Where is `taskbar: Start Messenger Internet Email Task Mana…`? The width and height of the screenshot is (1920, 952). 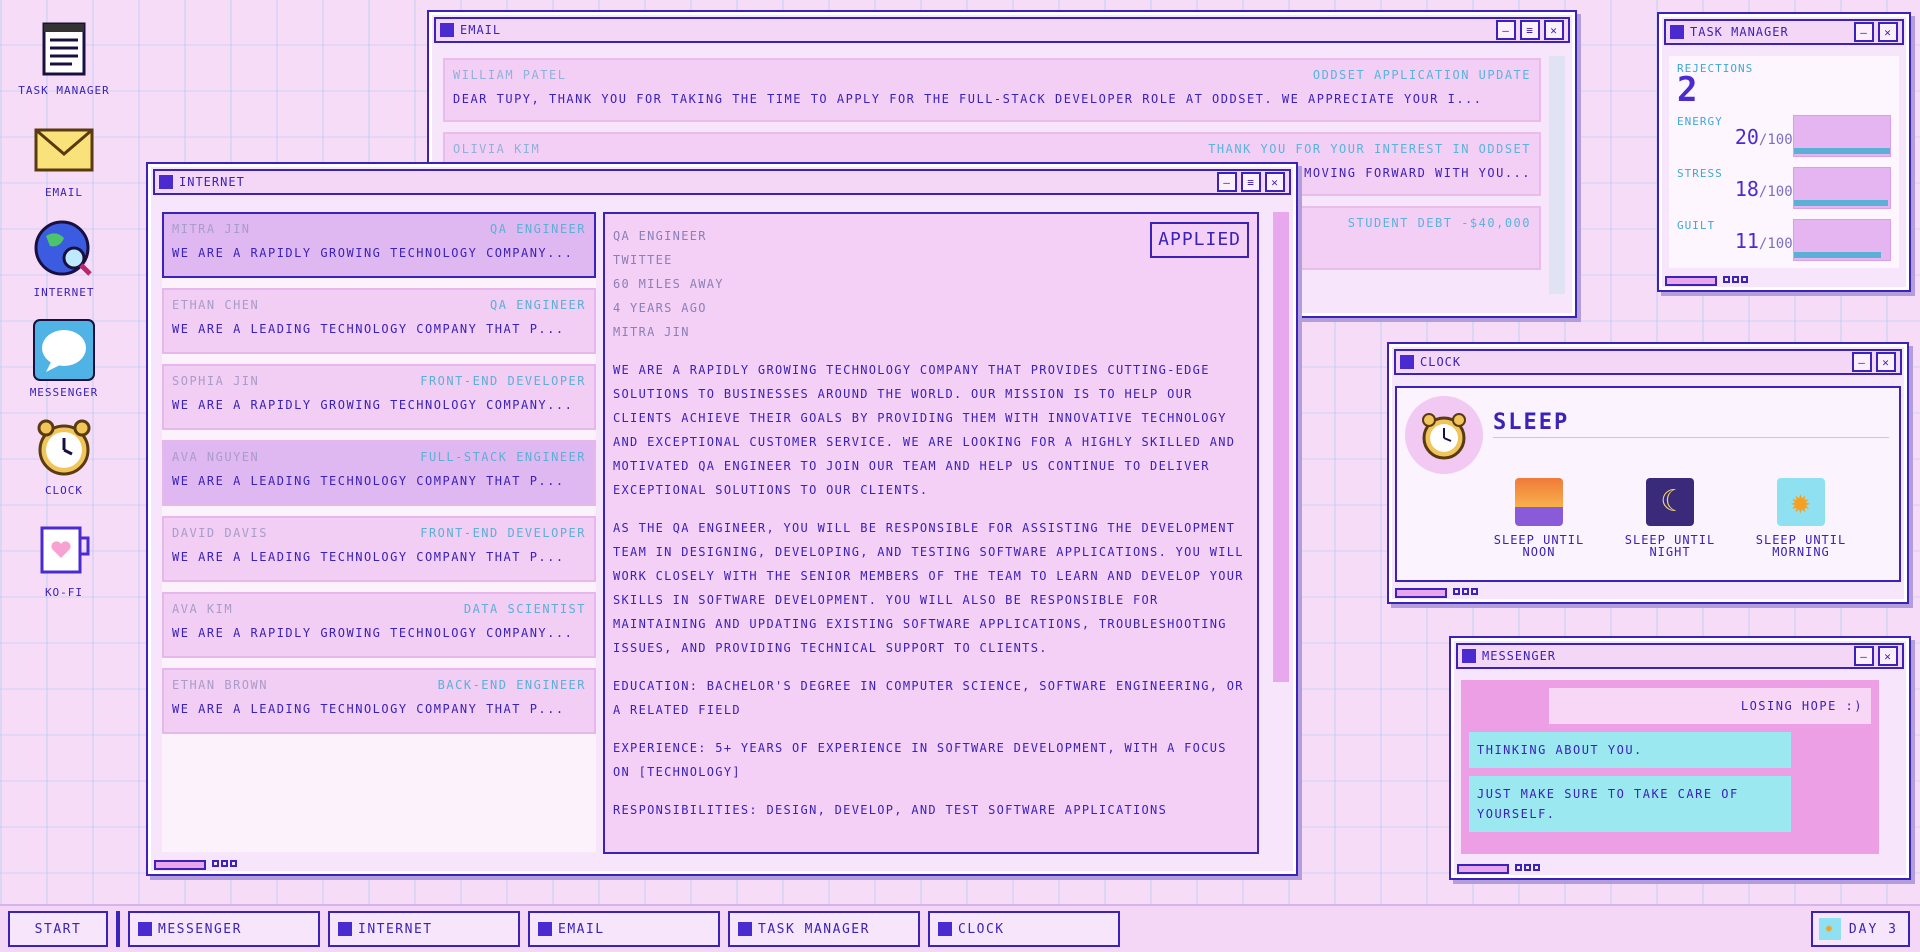
taskbar: Start Messenger Internet Email Task Mana… is located at coordinates (960, 928).